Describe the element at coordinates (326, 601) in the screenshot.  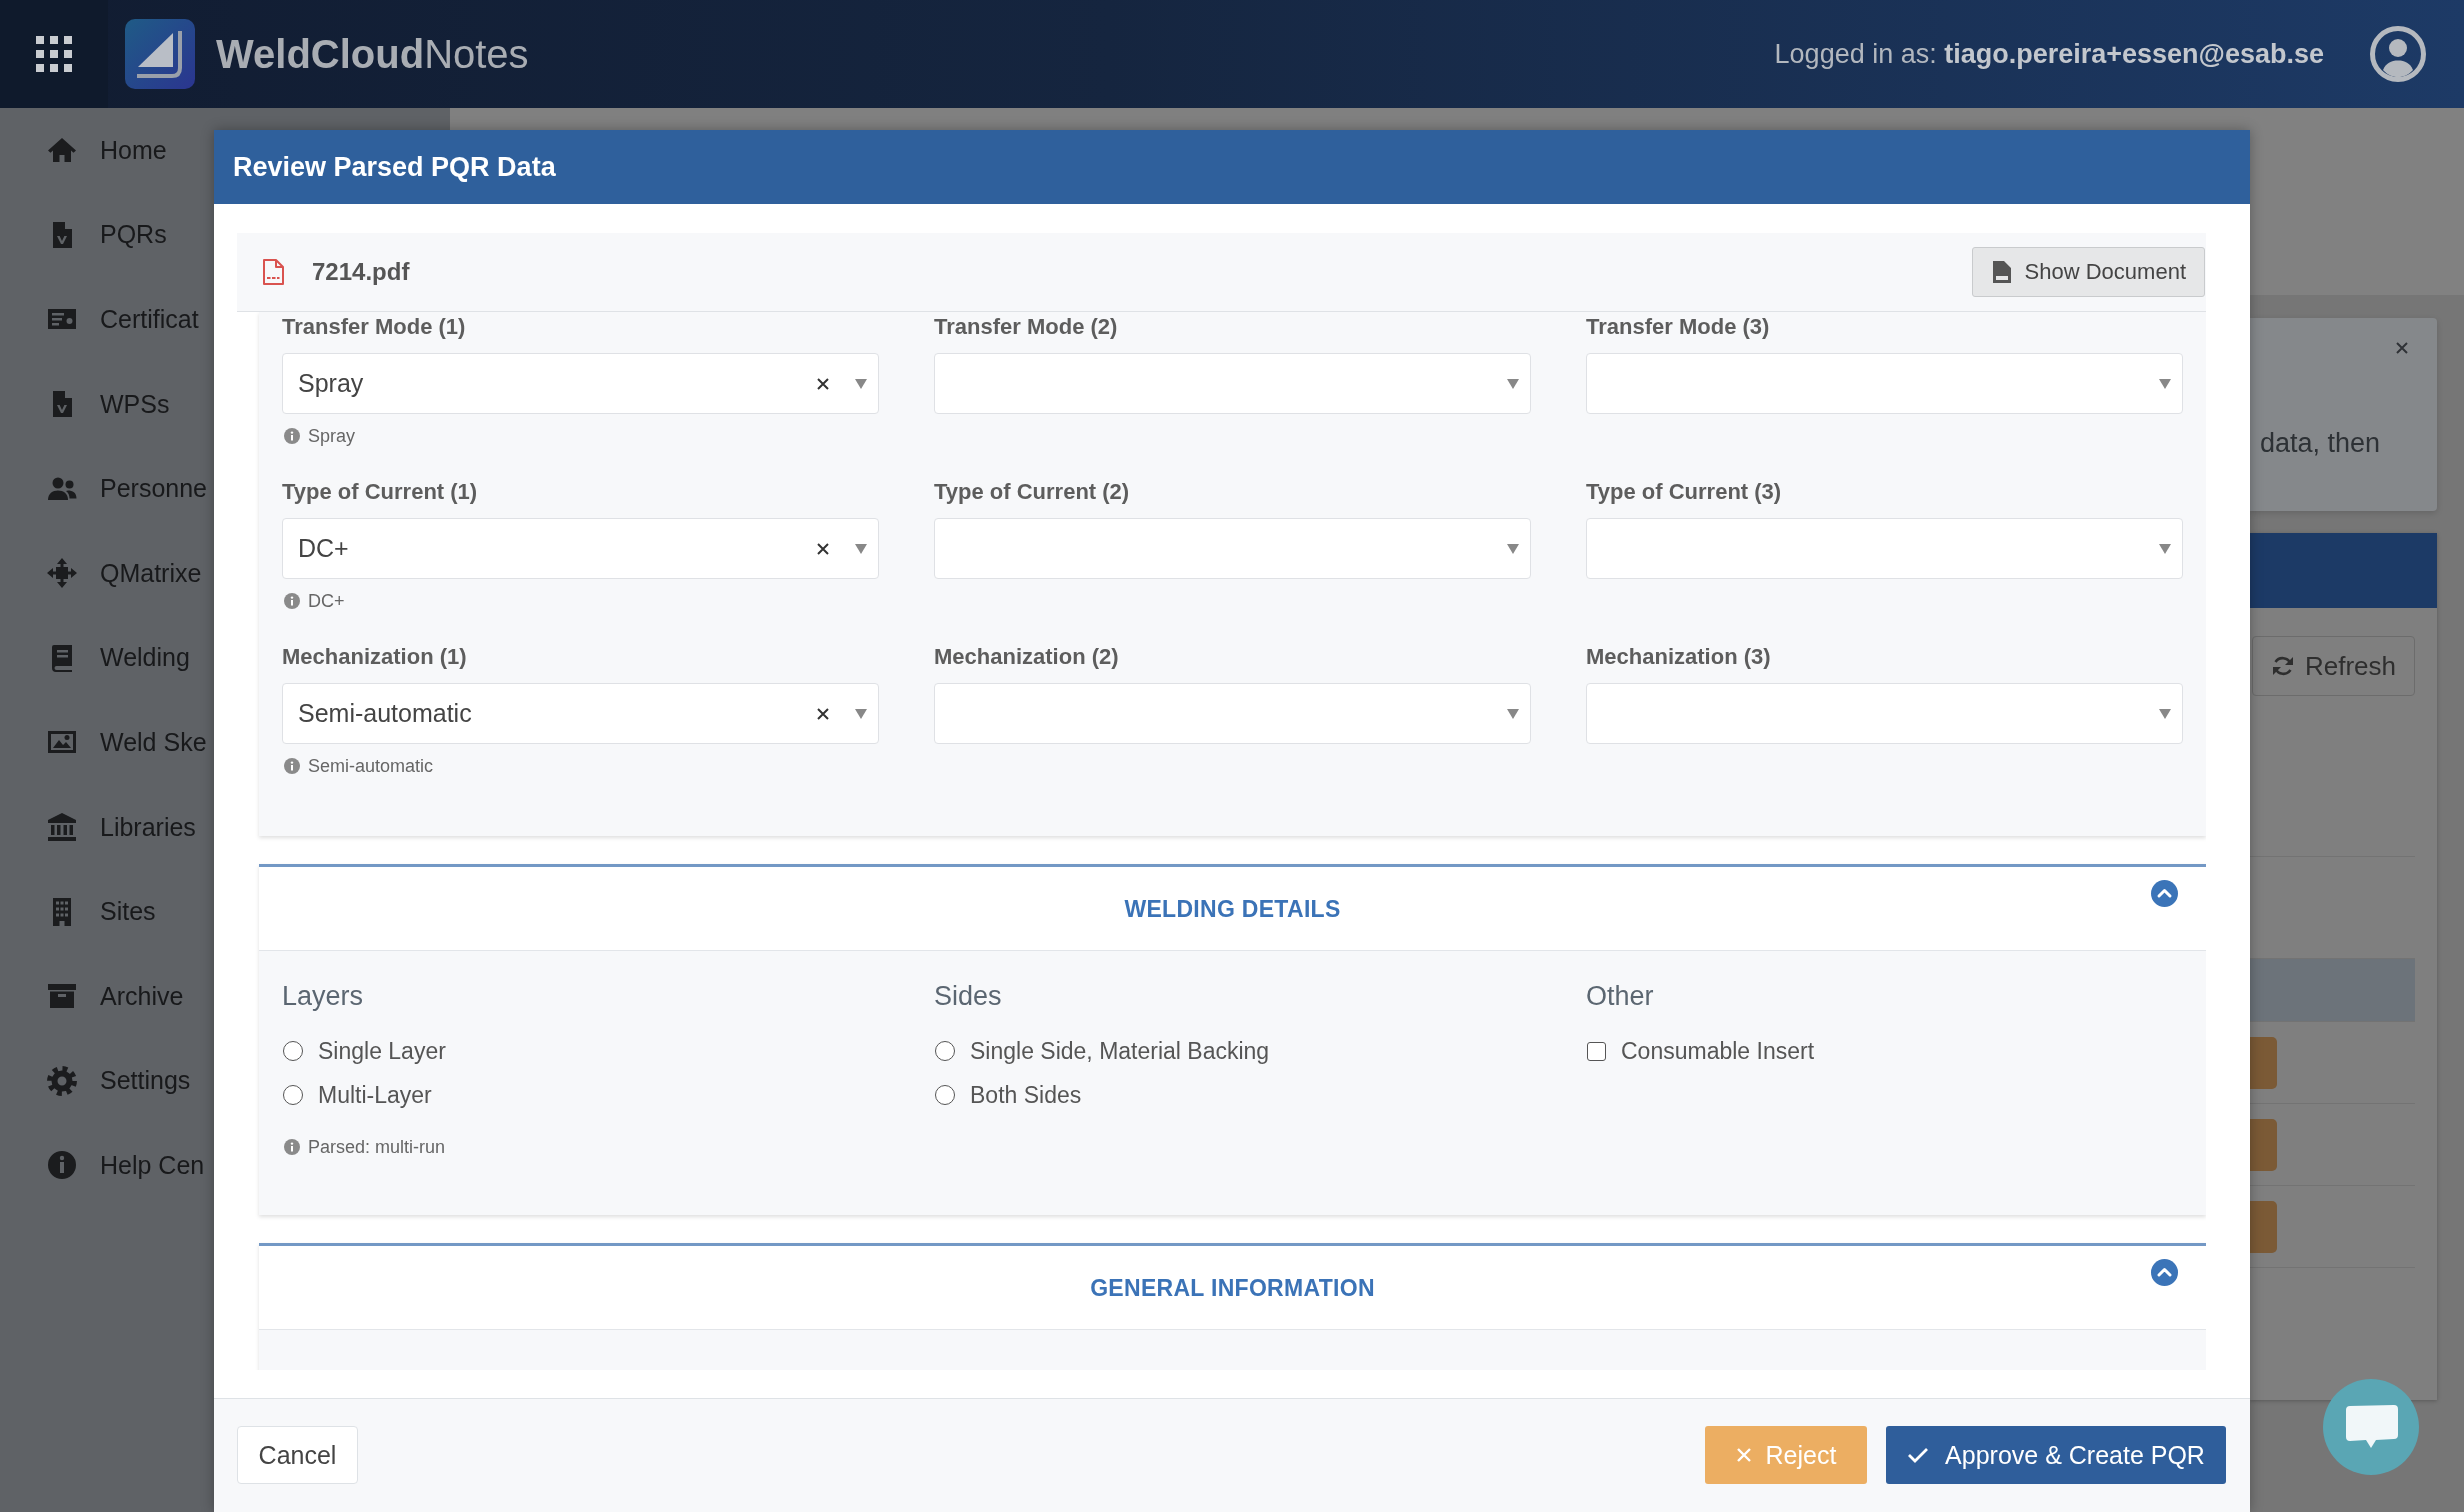
I see `hint-text: DC+` at that location.